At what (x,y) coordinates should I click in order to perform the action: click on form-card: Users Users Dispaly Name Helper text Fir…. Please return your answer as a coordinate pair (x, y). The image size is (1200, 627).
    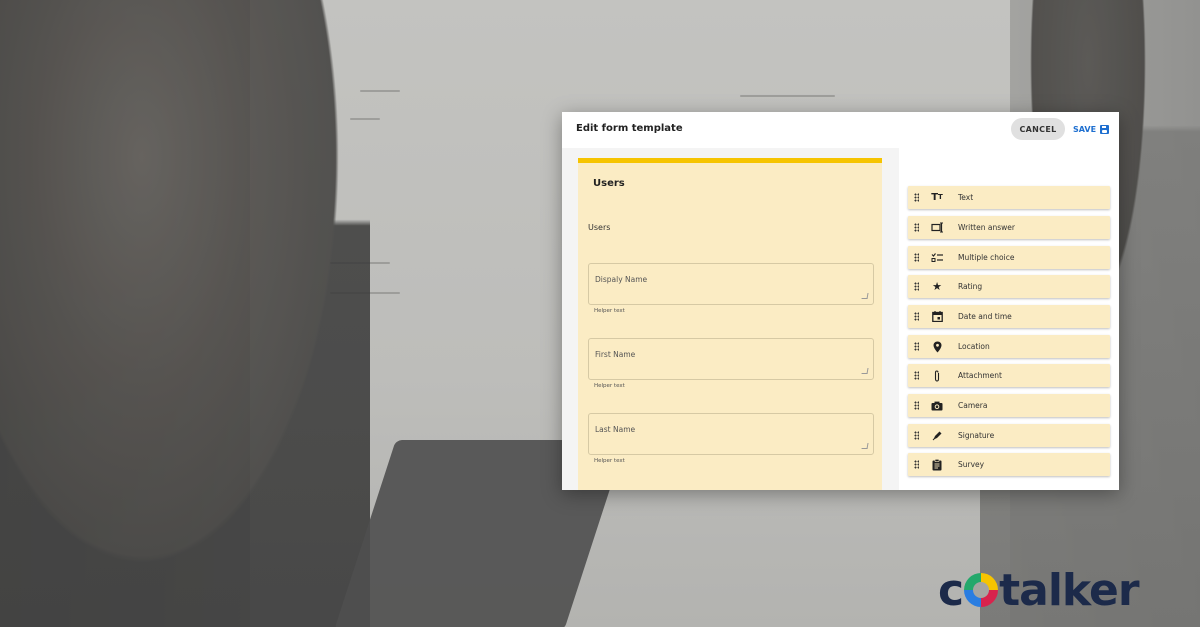
    Looking at the image, I should click on (730, 324).